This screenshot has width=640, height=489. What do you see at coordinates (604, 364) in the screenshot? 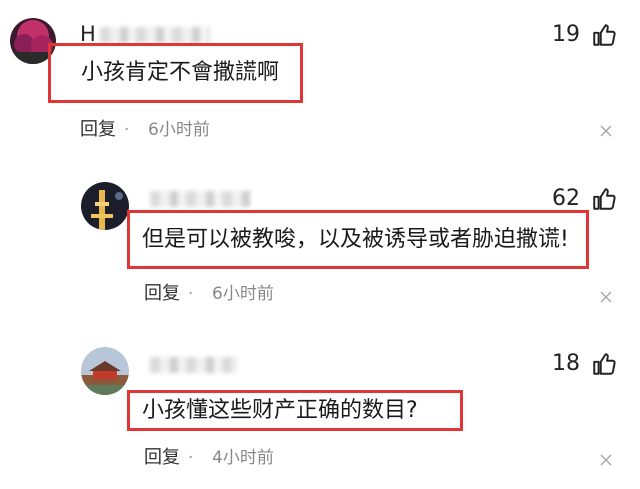
I see `thumbs-up-icon` at bounding box center [604, 364].